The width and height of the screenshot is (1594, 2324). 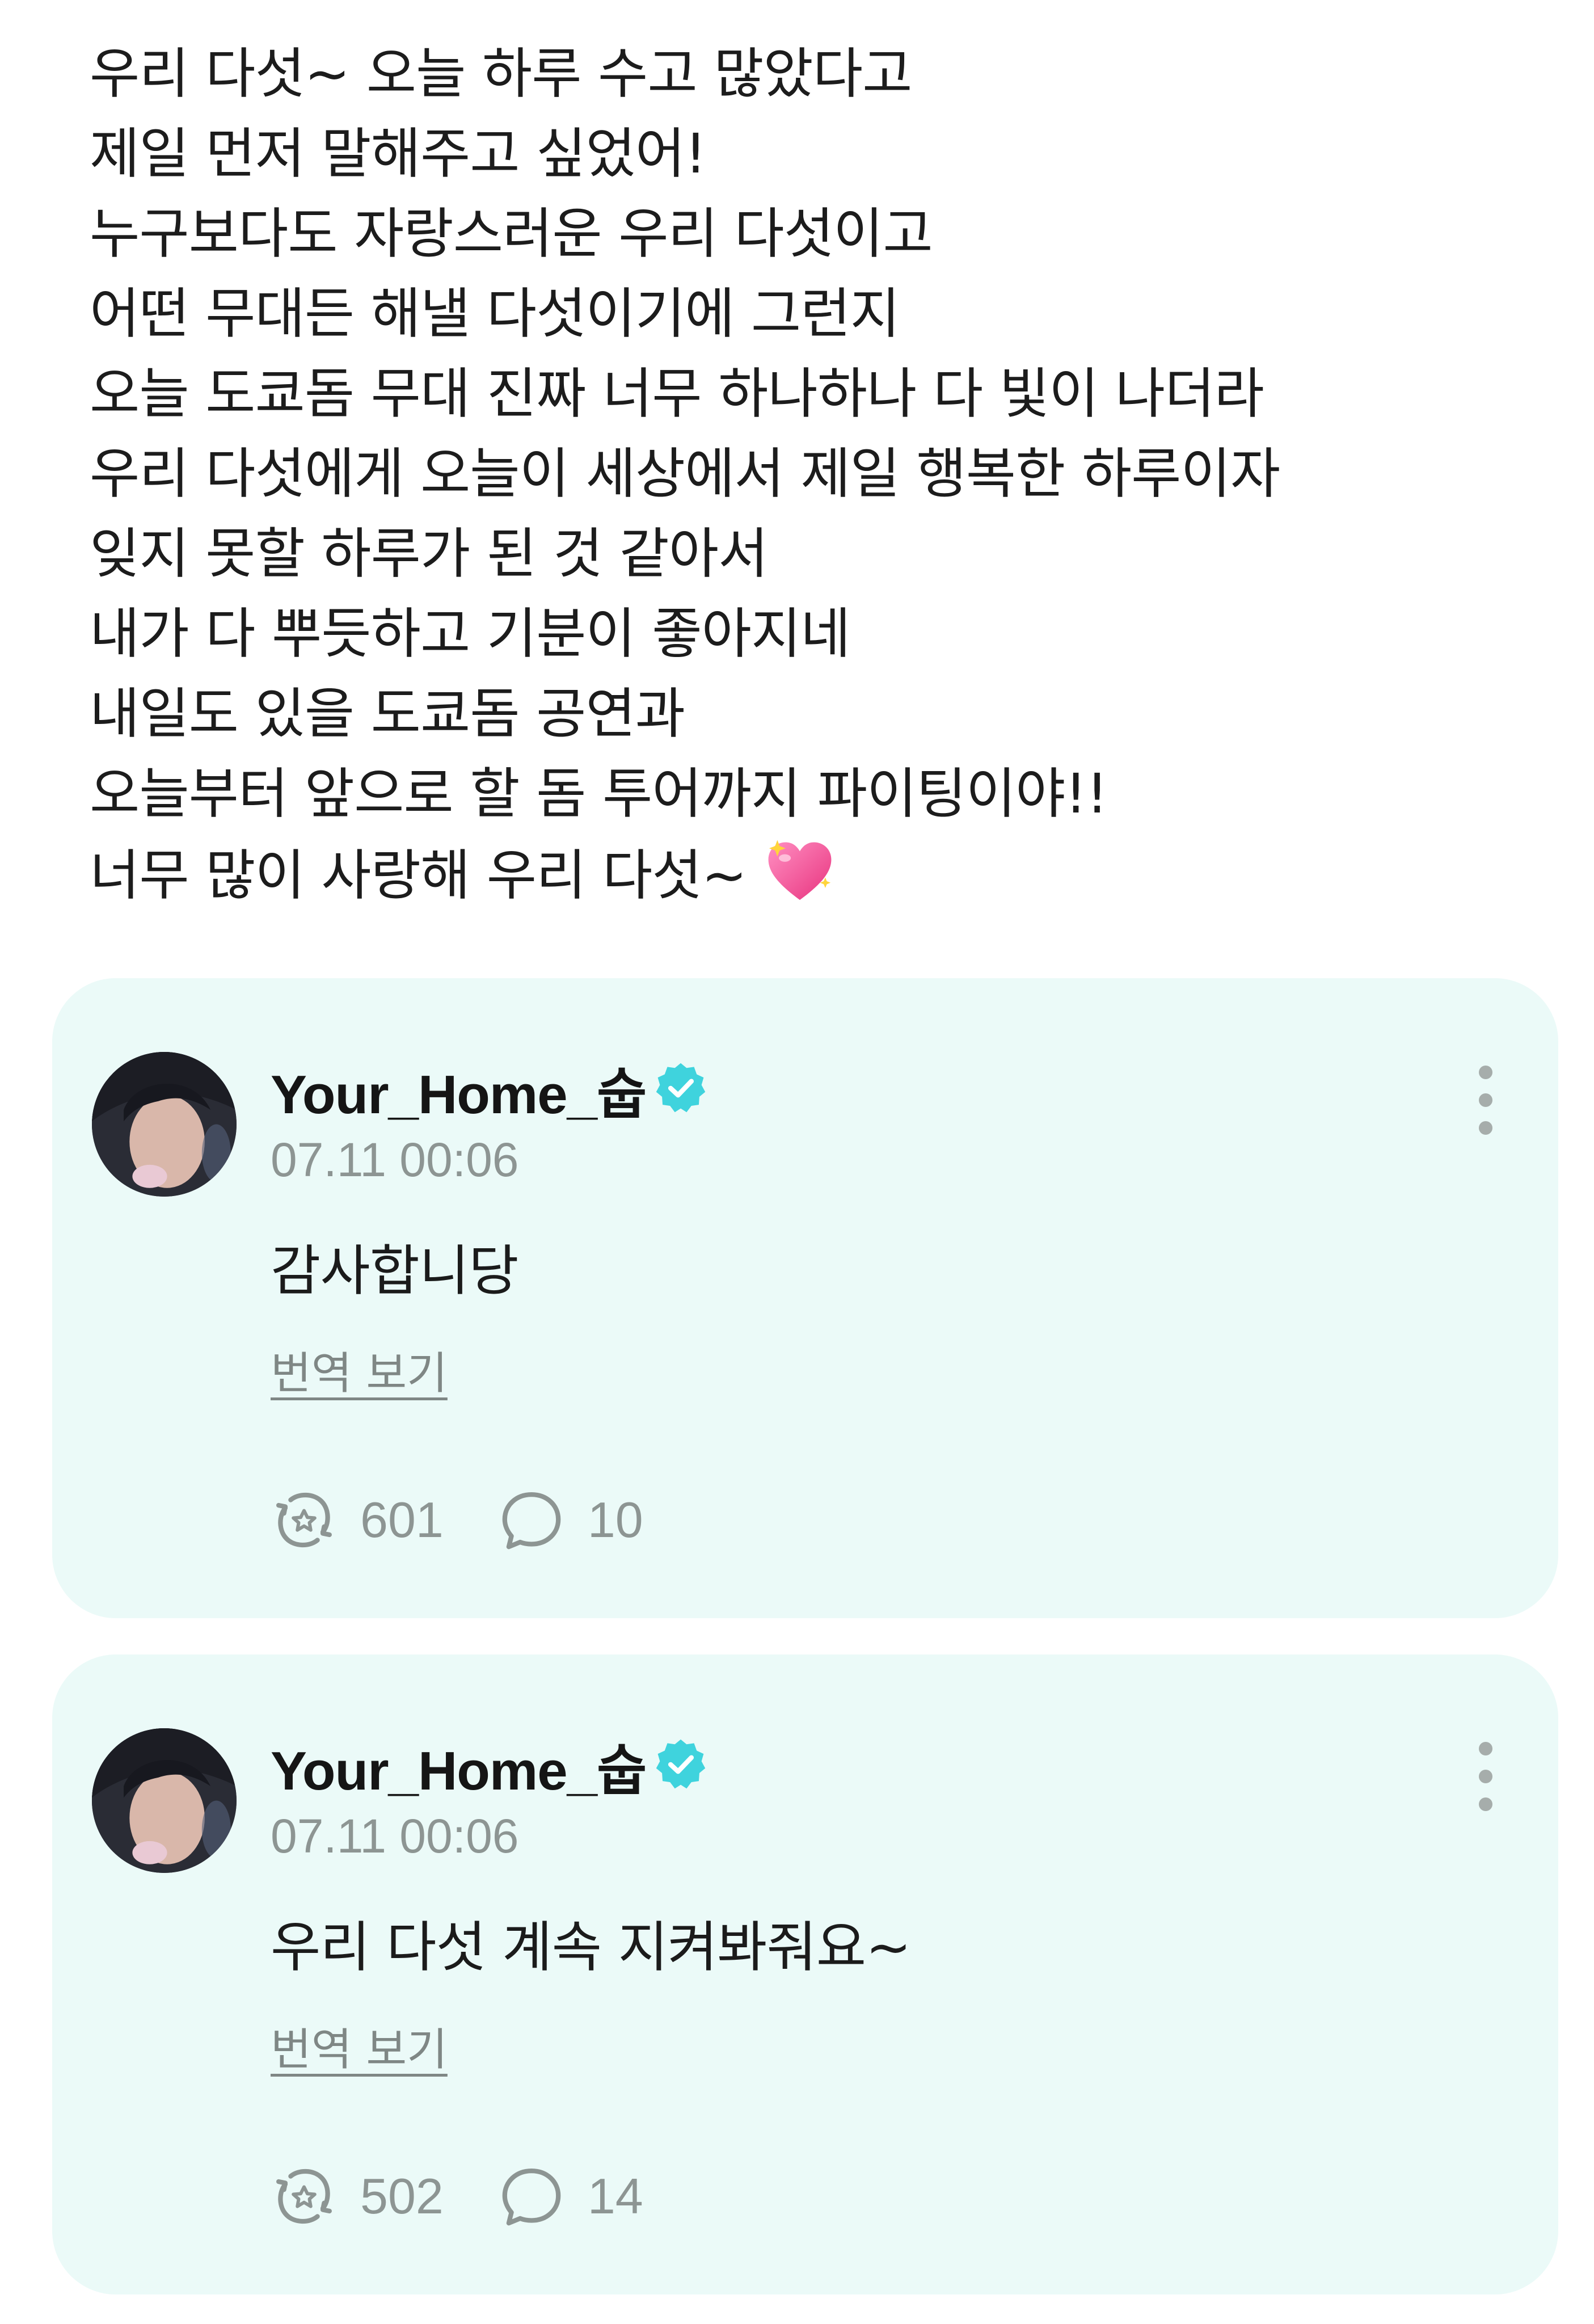 I want to click on post-line: 우리 다섯~ 오늘 하루 수고 많았다고, so click(x=501, y=74).